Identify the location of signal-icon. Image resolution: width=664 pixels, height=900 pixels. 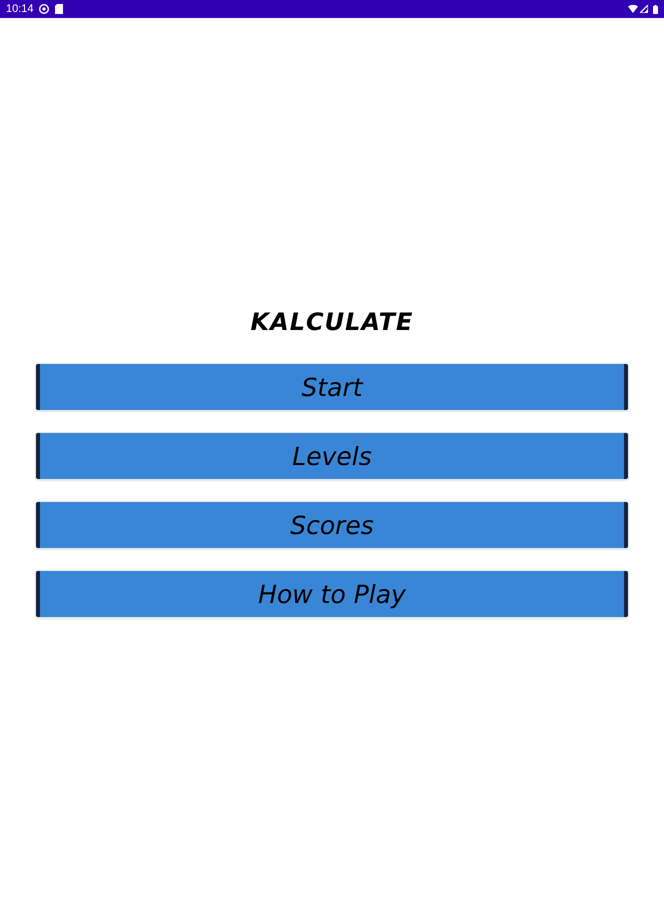
(644, 9).